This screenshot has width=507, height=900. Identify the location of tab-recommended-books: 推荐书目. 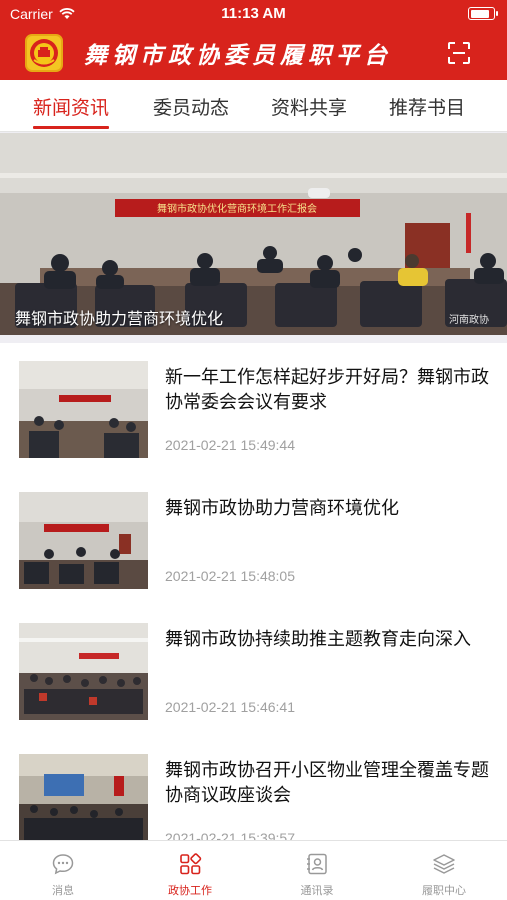
(427, 106).